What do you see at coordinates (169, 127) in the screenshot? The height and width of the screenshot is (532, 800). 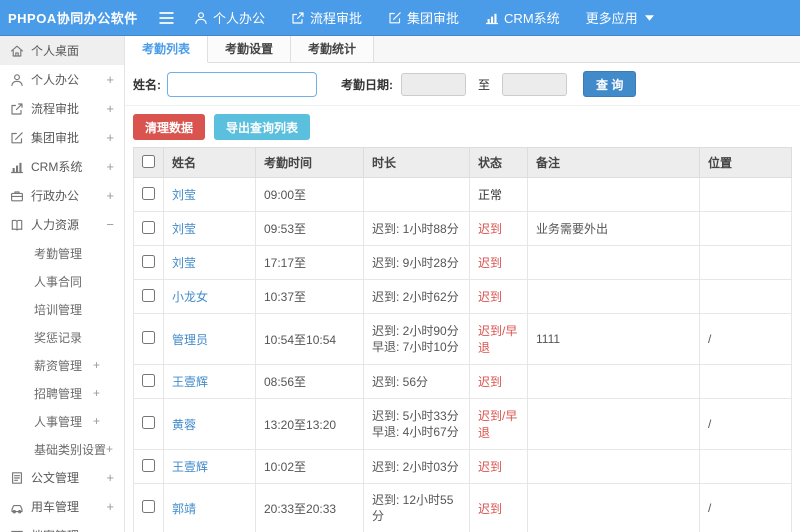 I see `clean-data-button: 清理数据` at bounding box center [169, 127].